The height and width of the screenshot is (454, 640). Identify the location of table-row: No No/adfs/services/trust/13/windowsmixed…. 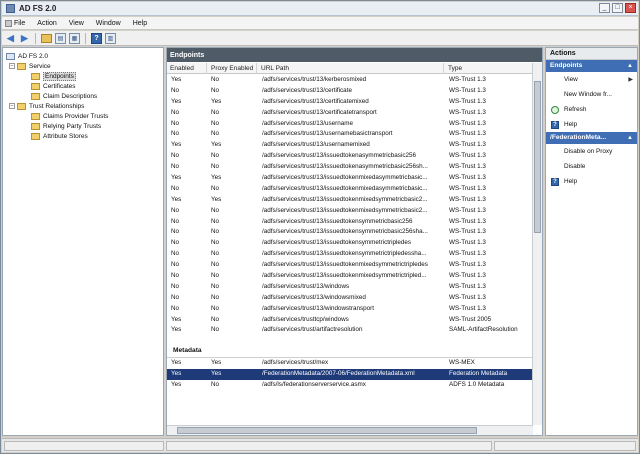
(350, 298).